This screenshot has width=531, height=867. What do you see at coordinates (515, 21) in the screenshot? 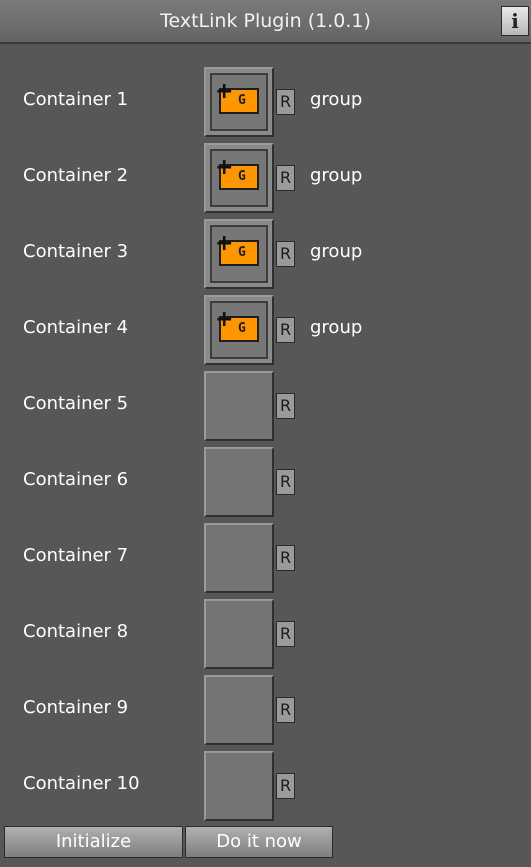
I see `info-icon: i` at bounding box center [515, 21].